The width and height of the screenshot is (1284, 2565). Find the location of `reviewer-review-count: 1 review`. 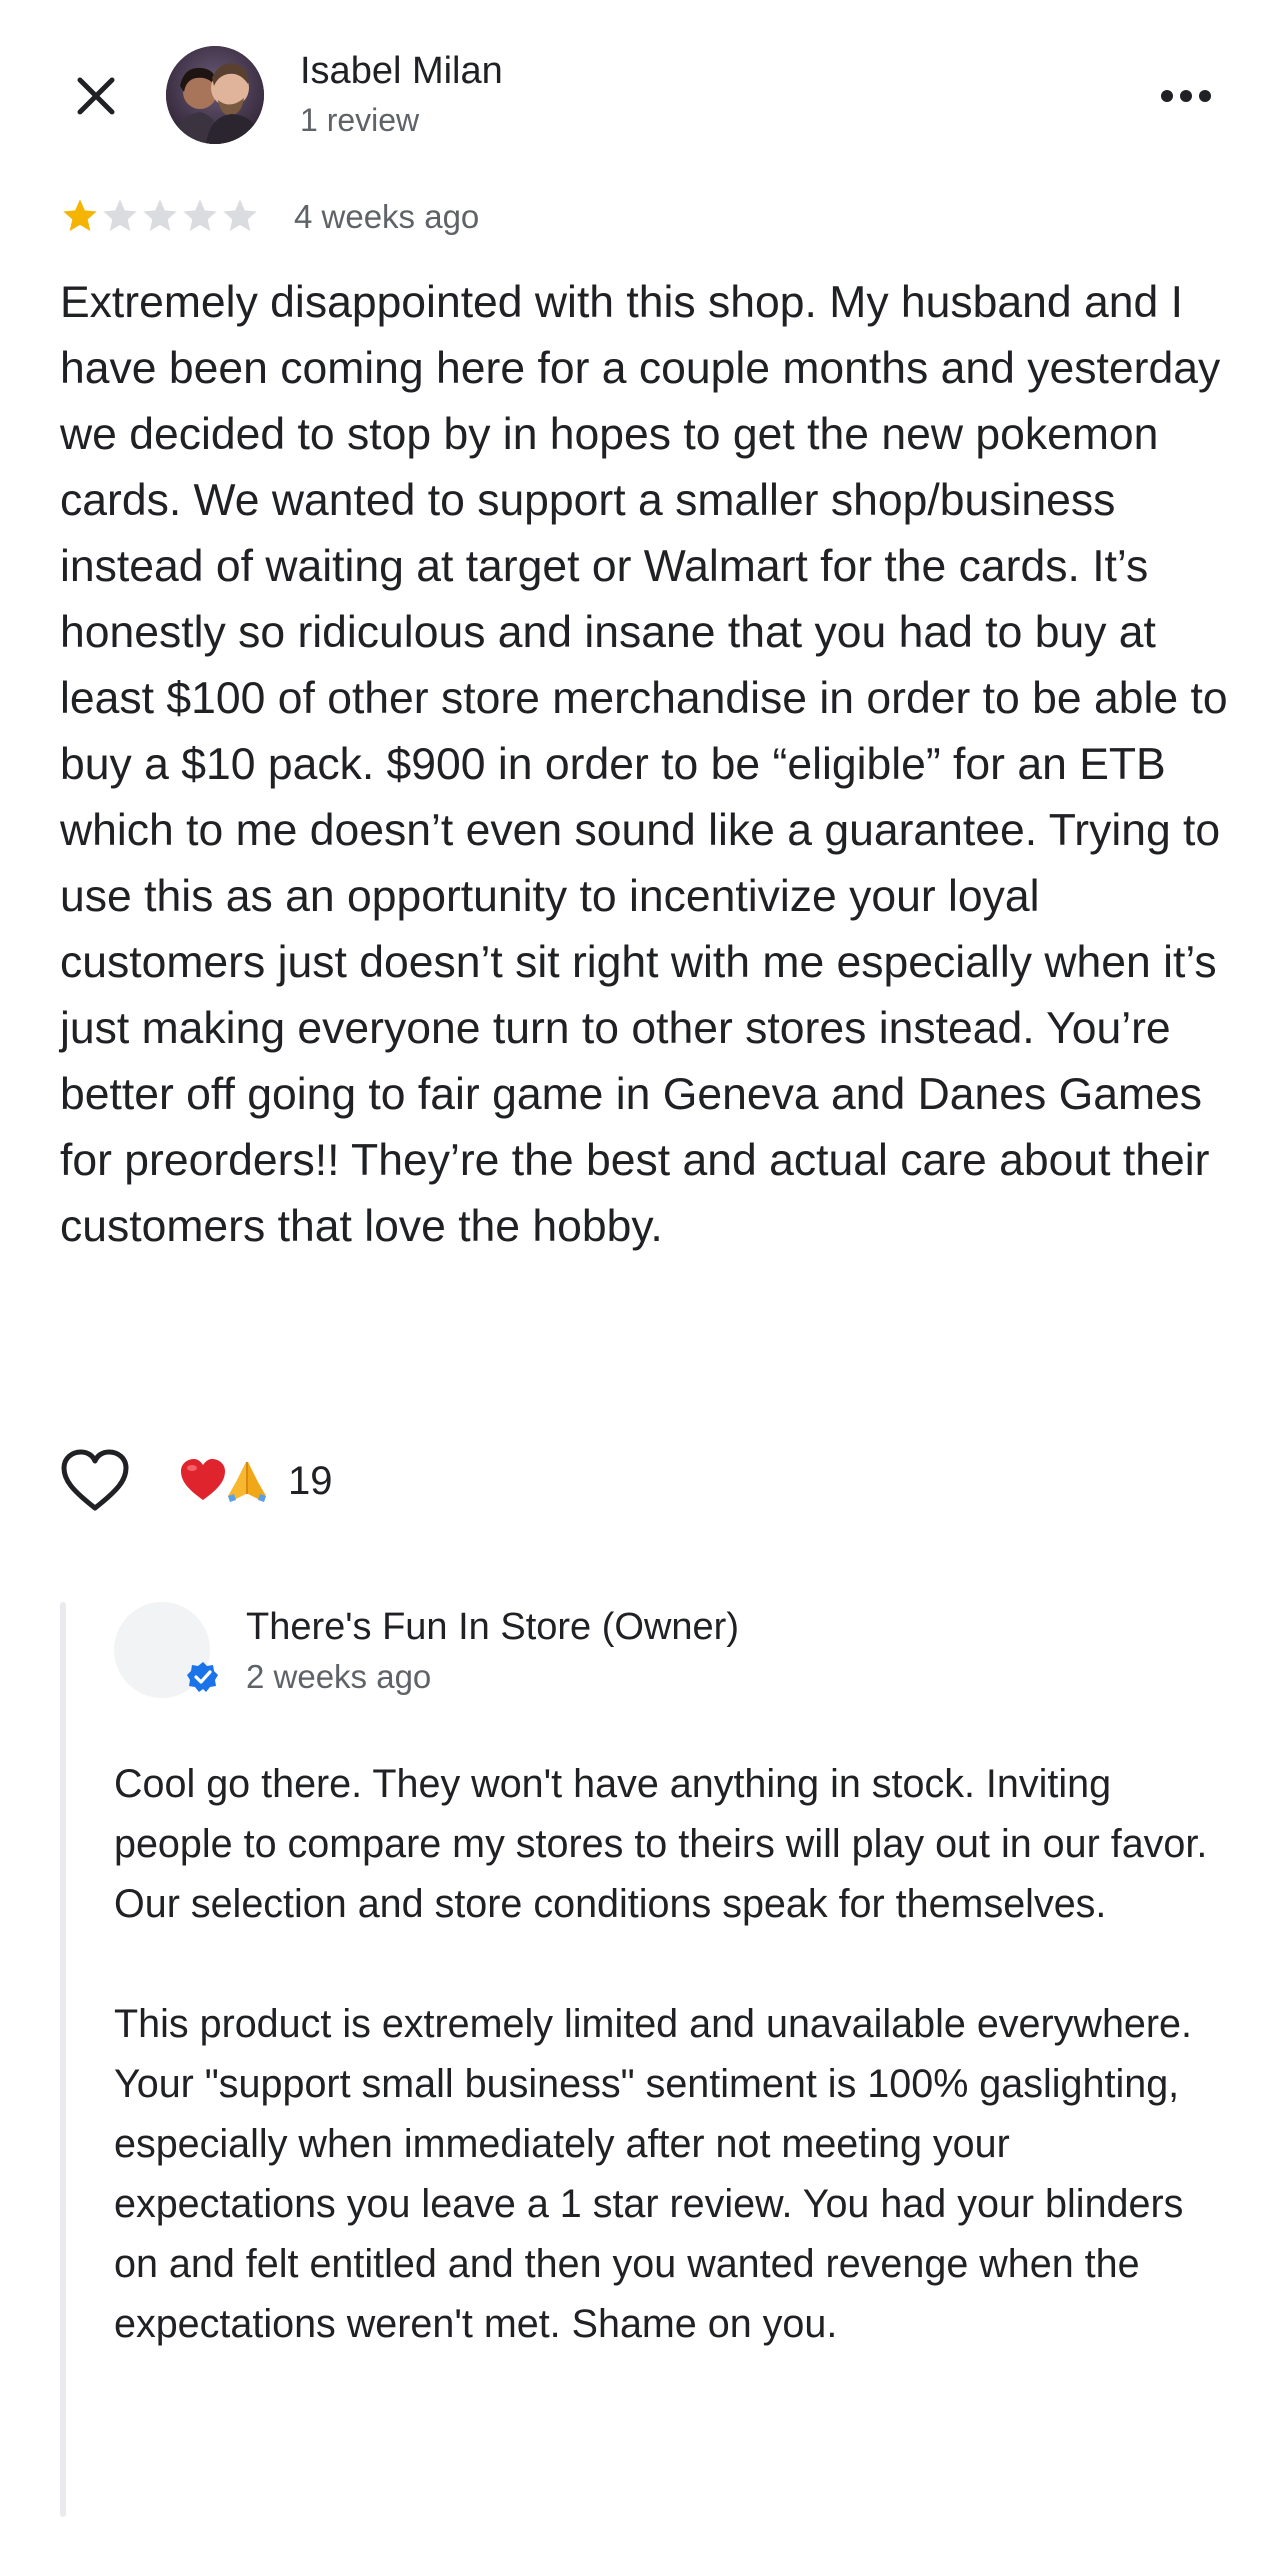

reviewer-review-count: 1 review is located at coordinates (360, 120).